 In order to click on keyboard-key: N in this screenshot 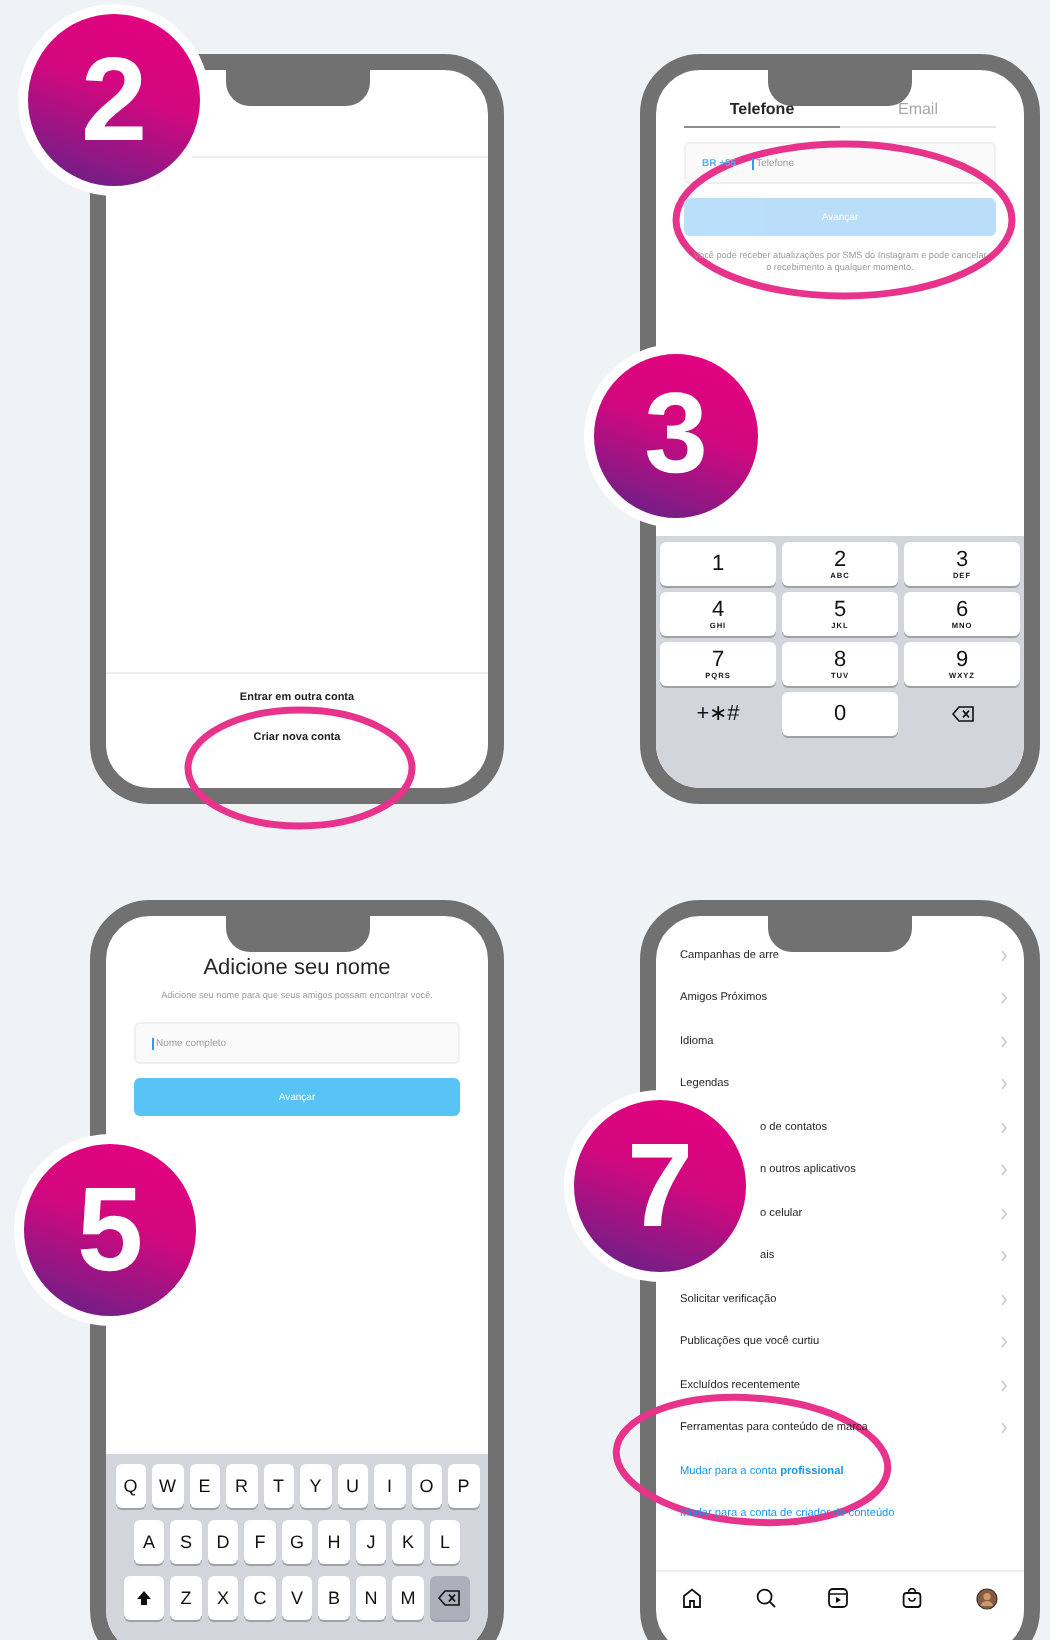, I will do `click(371, 1598)`.